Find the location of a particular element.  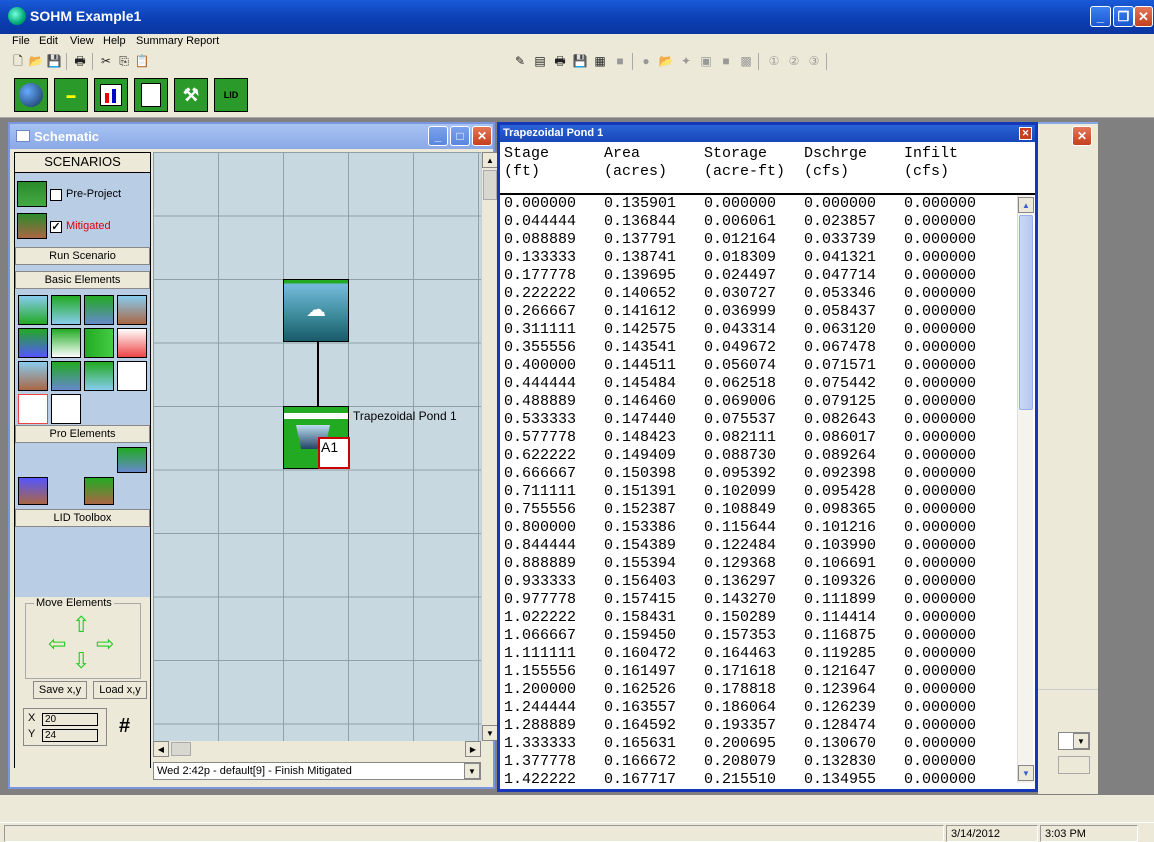

table-cell: 0.147440 is located at coordinates (640, 419).